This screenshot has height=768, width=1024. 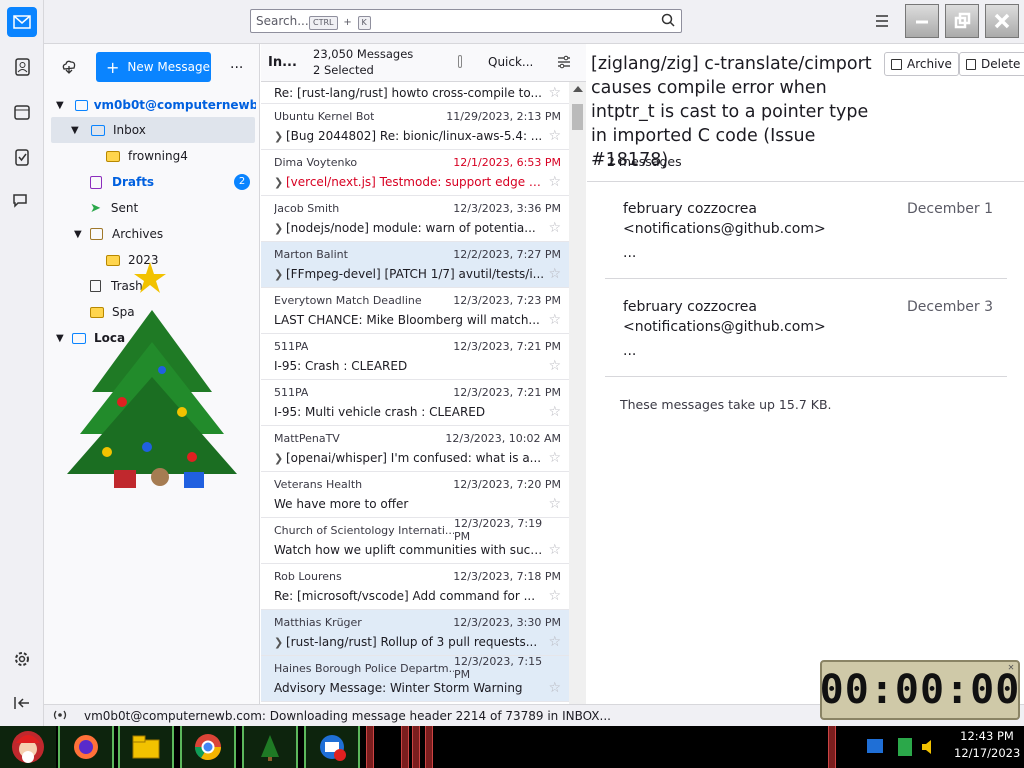 What do you see at coordinates (170, 182) in the screenshot?
I see `folder-drafts: Drafts 2` at bounding box center [170, 182].